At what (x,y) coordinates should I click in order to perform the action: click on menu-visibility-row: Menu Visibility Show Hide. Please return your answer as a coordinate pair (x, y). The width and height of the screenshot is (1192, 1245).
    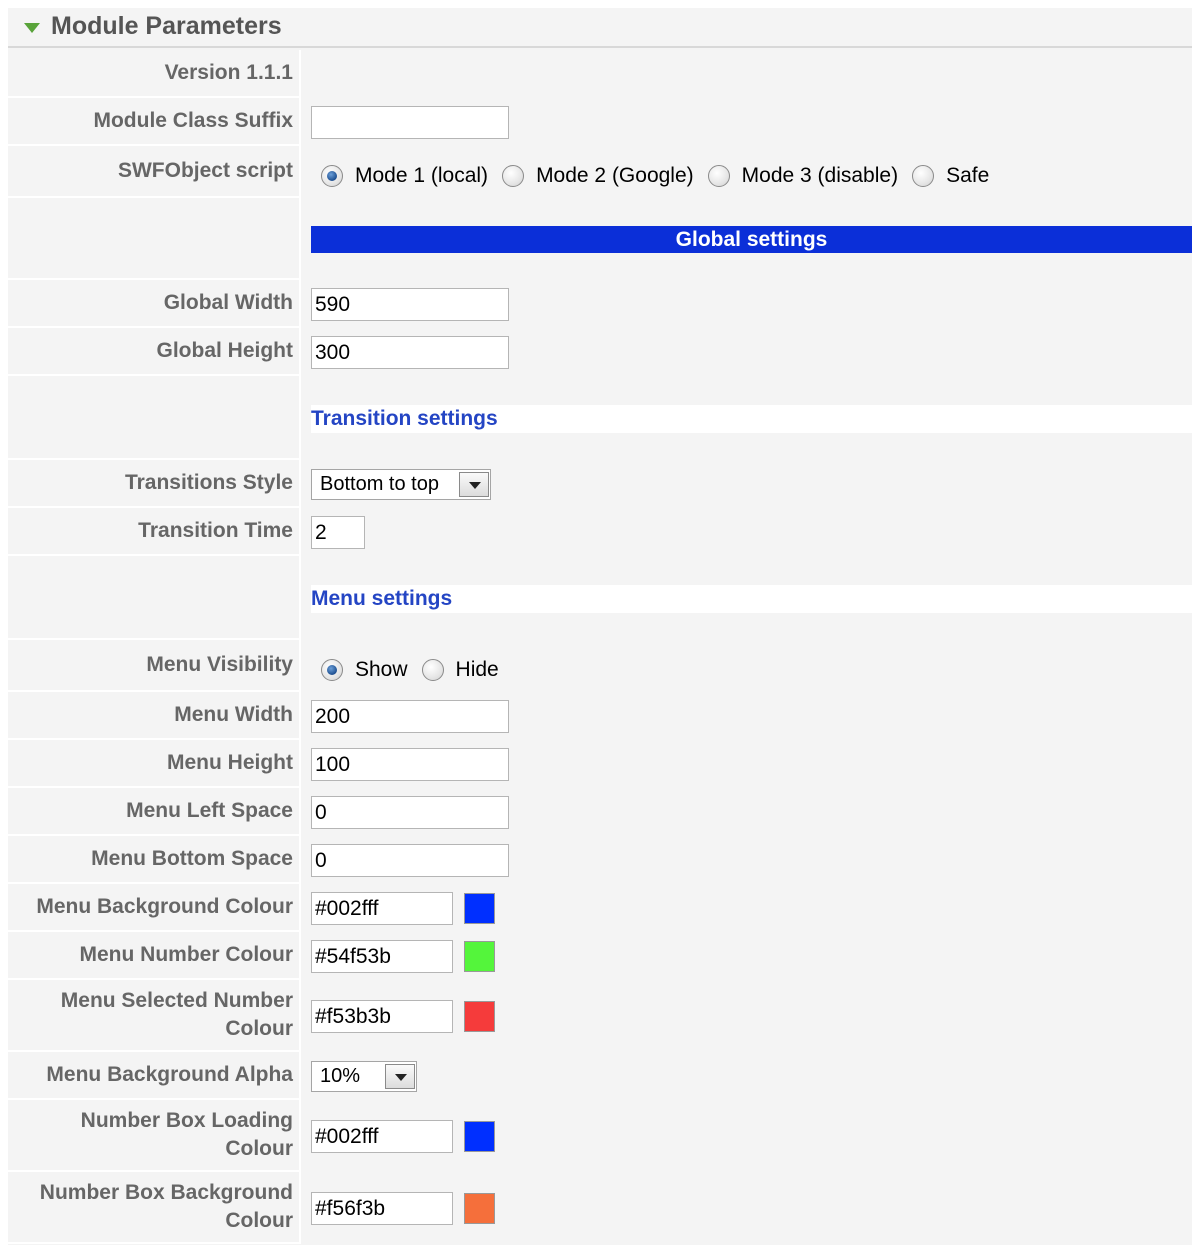
    Looking at the image, I should click on (600, 666).